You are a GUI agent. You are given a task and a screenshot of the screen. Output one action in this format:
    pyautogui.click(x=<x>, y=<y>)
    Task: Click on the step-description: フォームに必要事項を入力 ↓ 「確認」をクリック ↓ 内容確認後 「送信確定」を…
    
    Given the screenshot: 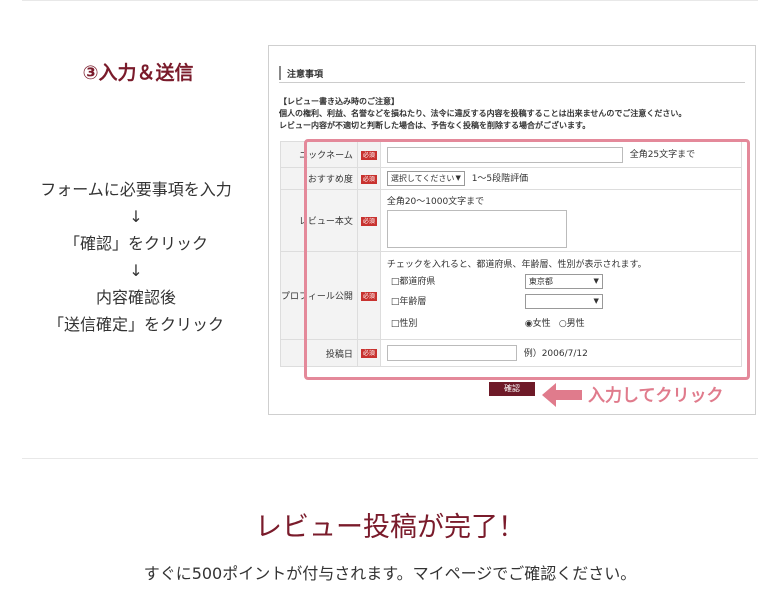 What is the action you would take?
    pyautogui.click(x=136, y=257)
    